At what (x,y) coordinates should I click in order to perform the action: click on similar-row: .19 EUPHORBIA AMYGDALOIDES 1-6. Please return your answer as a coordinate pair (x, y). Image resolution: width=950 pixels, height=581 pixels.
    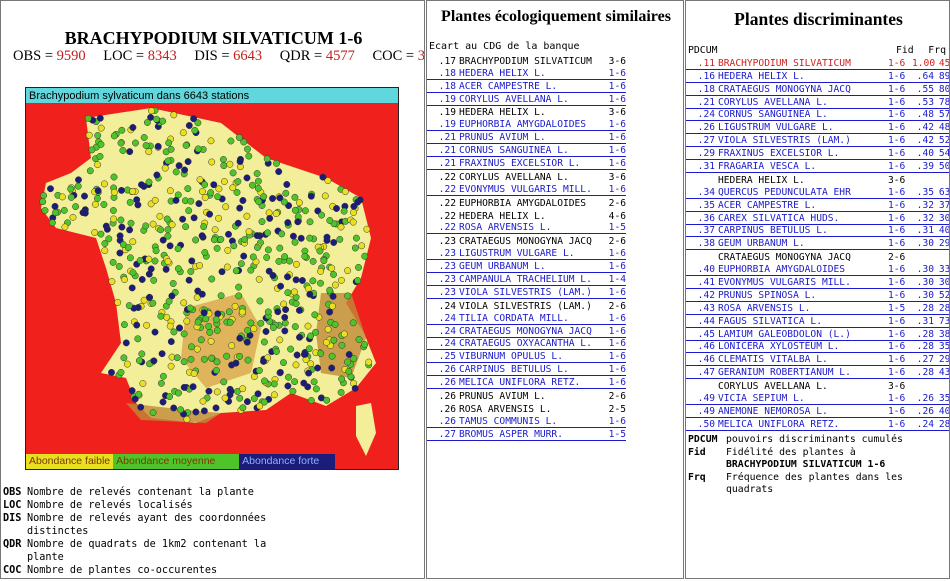
    Looking at the image, I should click on (555, 125).